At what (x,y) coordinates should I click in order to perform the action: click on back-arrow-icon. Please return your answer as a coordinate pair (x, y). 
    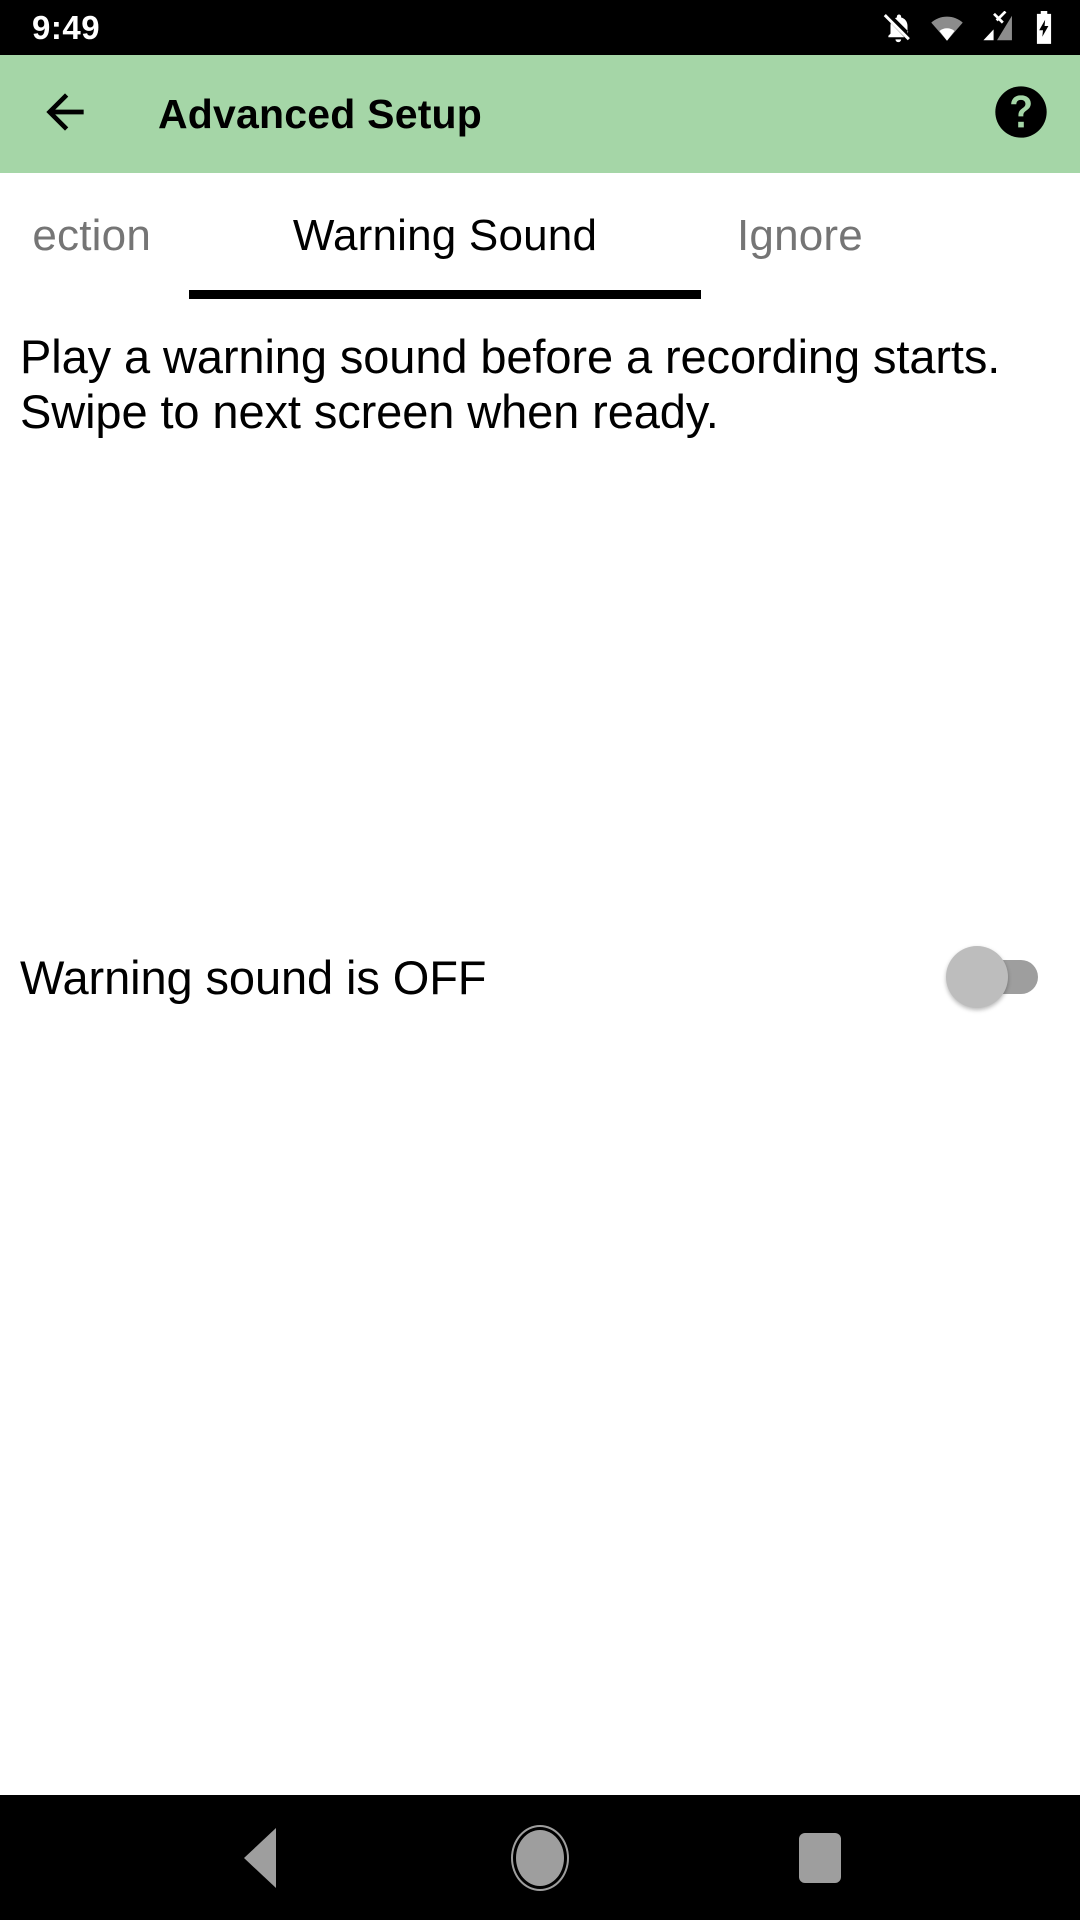
    Looking at the image, I should click on (65, 114).